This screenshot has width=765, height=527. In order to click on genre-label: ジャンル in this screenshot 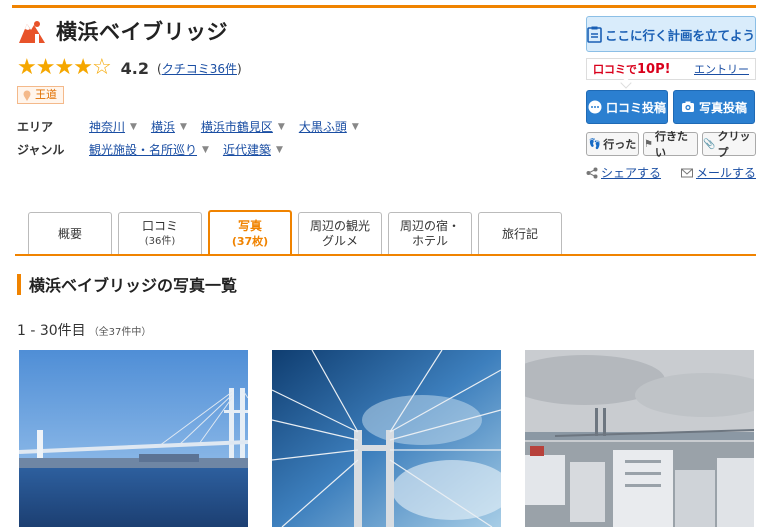, I will do `click(41, 150)`.